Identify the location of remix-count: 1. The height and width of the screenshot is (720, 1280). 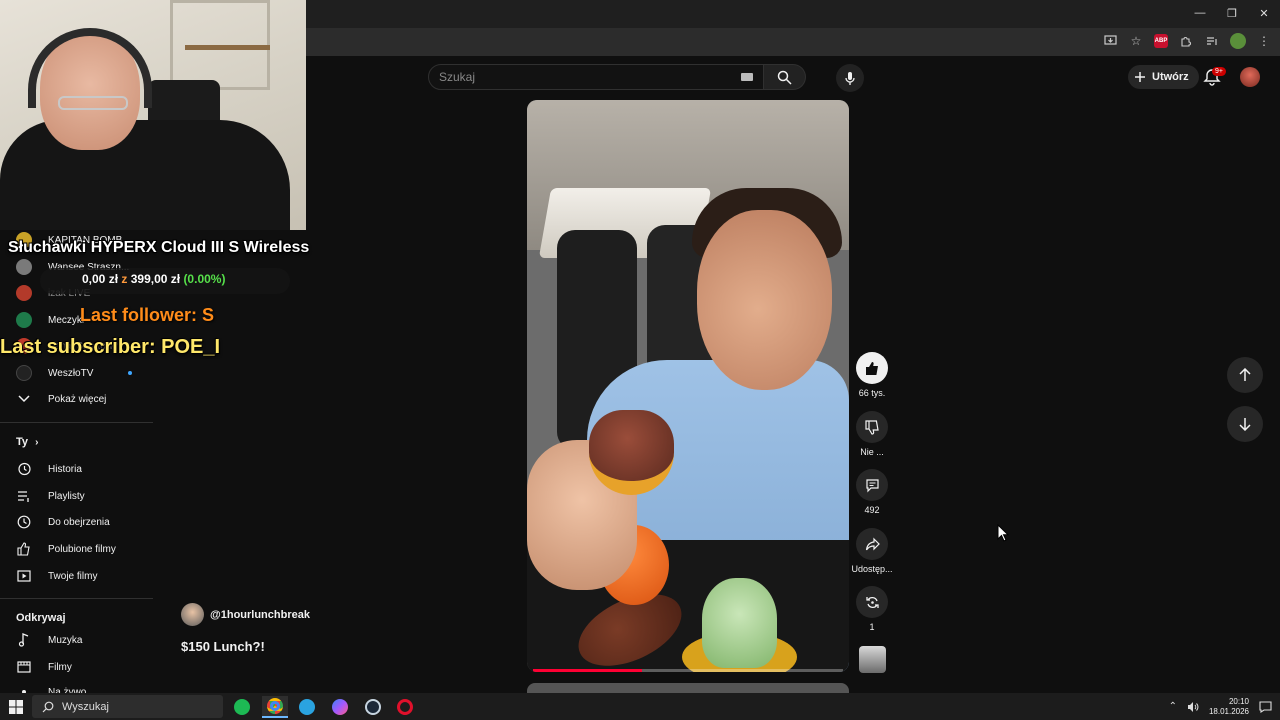
(872, 627).